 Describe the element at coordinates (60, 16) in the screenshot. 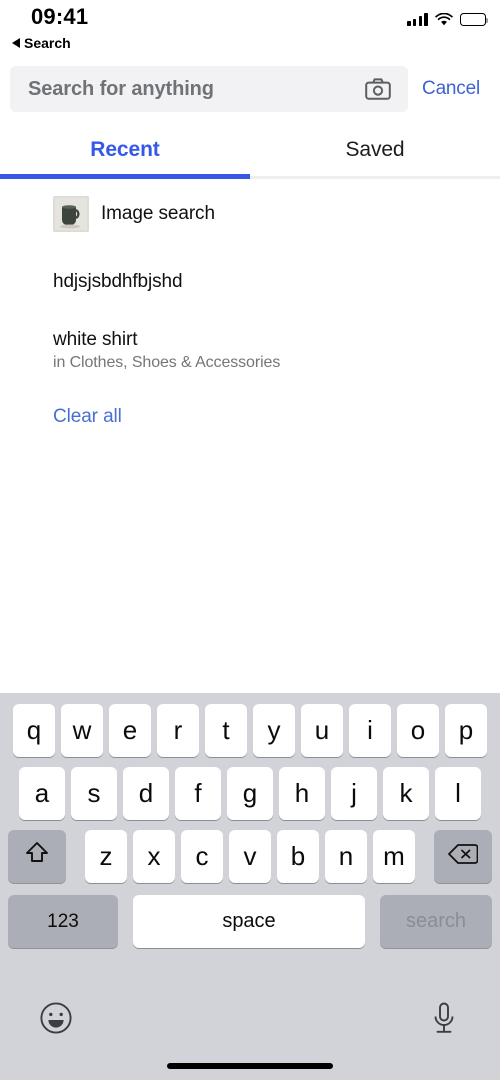

I see `status-time: 09:41` at that location.